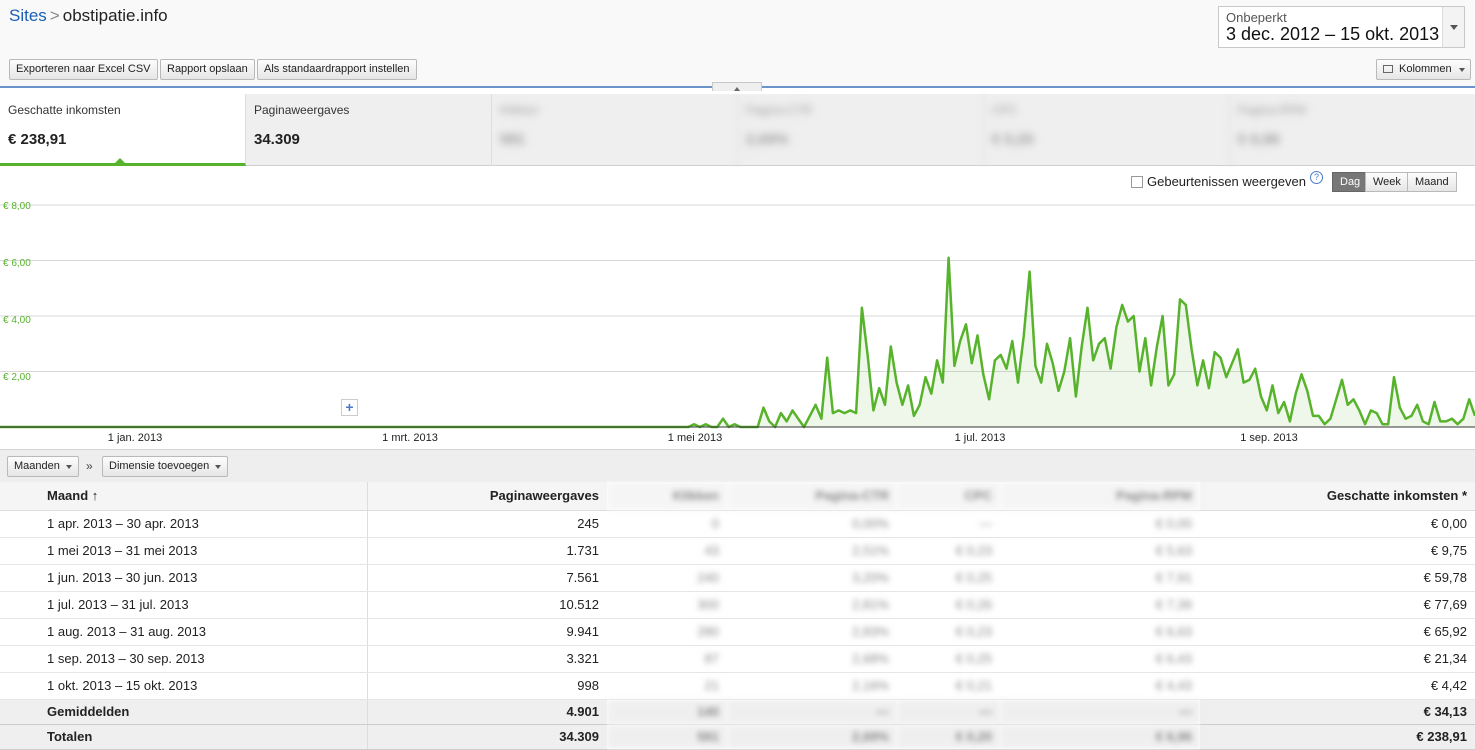 The image size is (1475, 750). Describe the element at coordinates (1100, 524) in the screenshot. I see `cell-rpm: € 0,00` at that location.